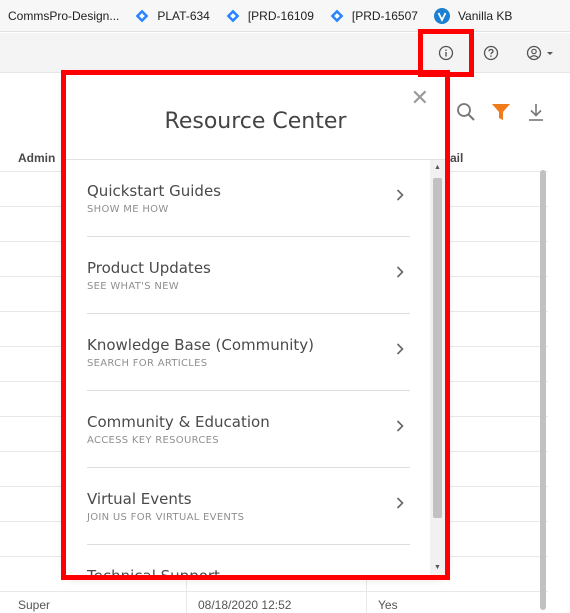  I want to click on user-menu-icon, so click(543, 53).